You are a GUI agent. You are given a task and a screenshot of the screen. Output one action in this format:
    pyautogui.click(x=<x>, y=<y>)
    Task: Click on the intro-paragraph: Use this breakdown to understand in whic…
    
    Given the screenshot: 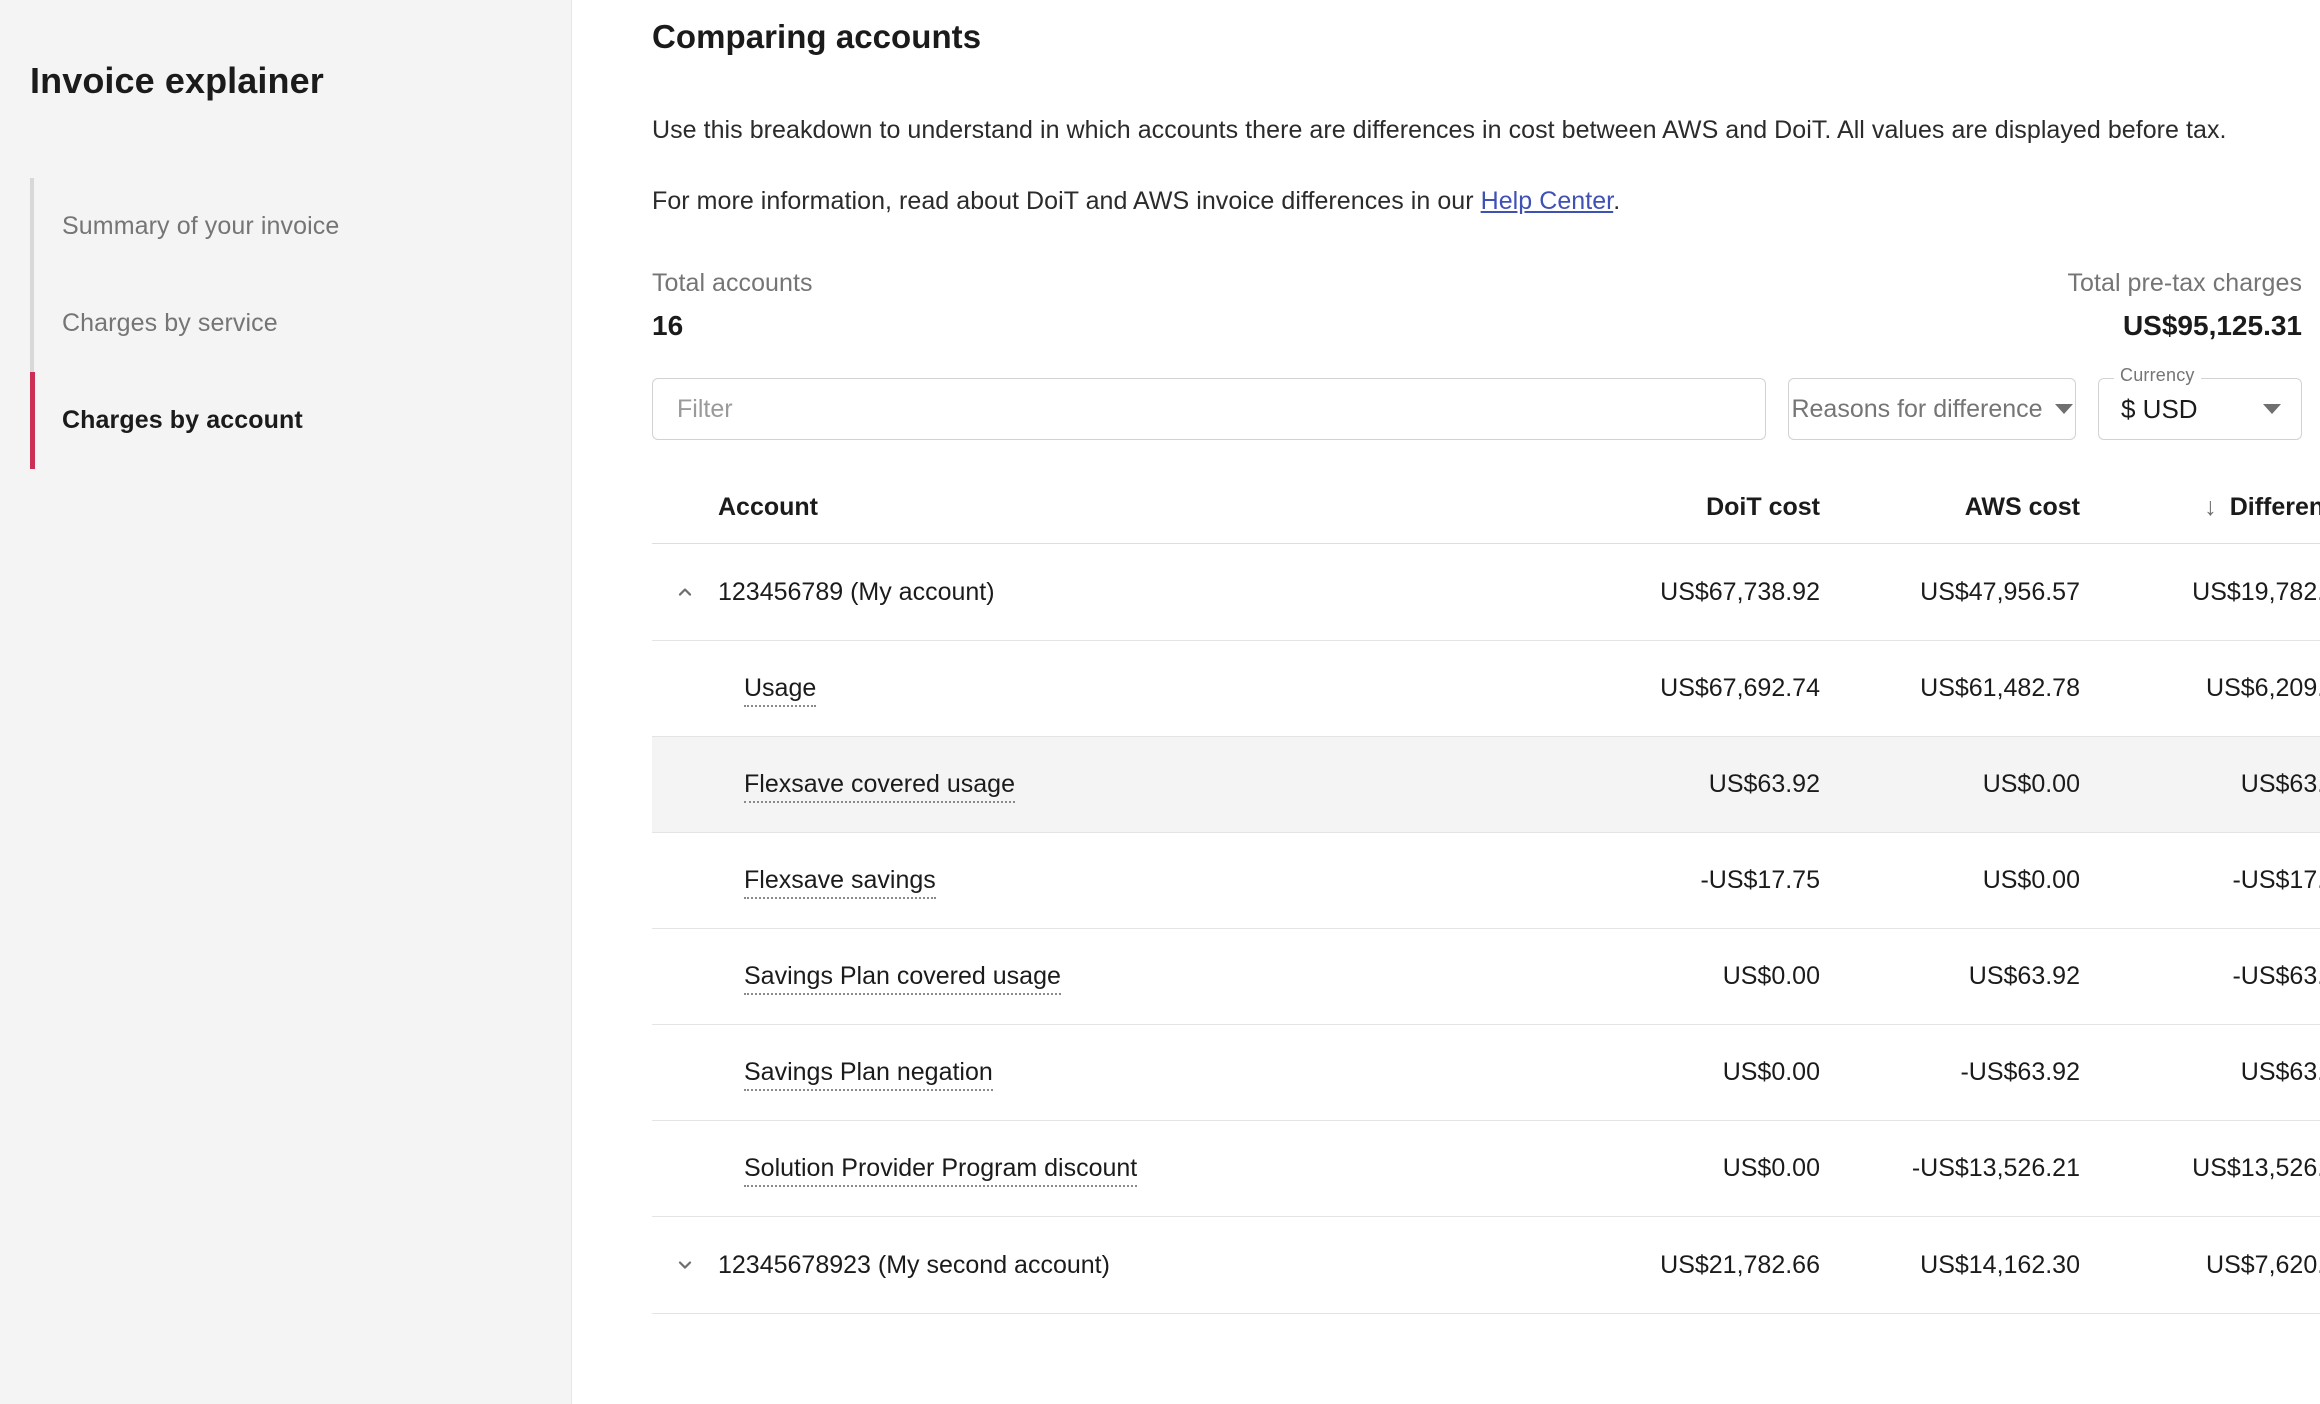 What is the action you would take?
    pyautogui.click(x=1439, y=130)
    